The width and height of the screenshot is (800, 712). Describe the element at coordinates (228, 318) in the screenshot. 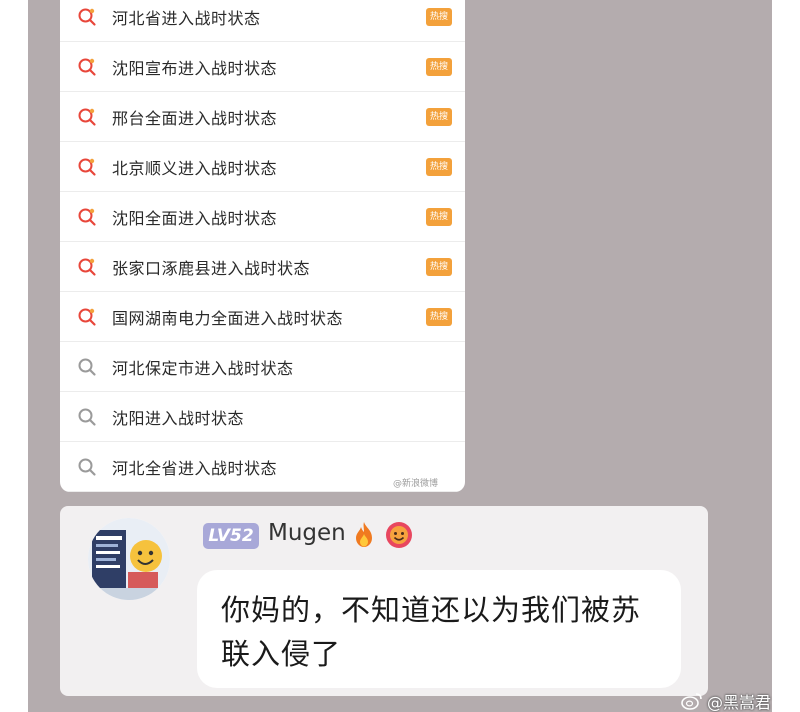

I see `search-suggestion-text: 国网湖南电力全面进入战时状态` at that location.